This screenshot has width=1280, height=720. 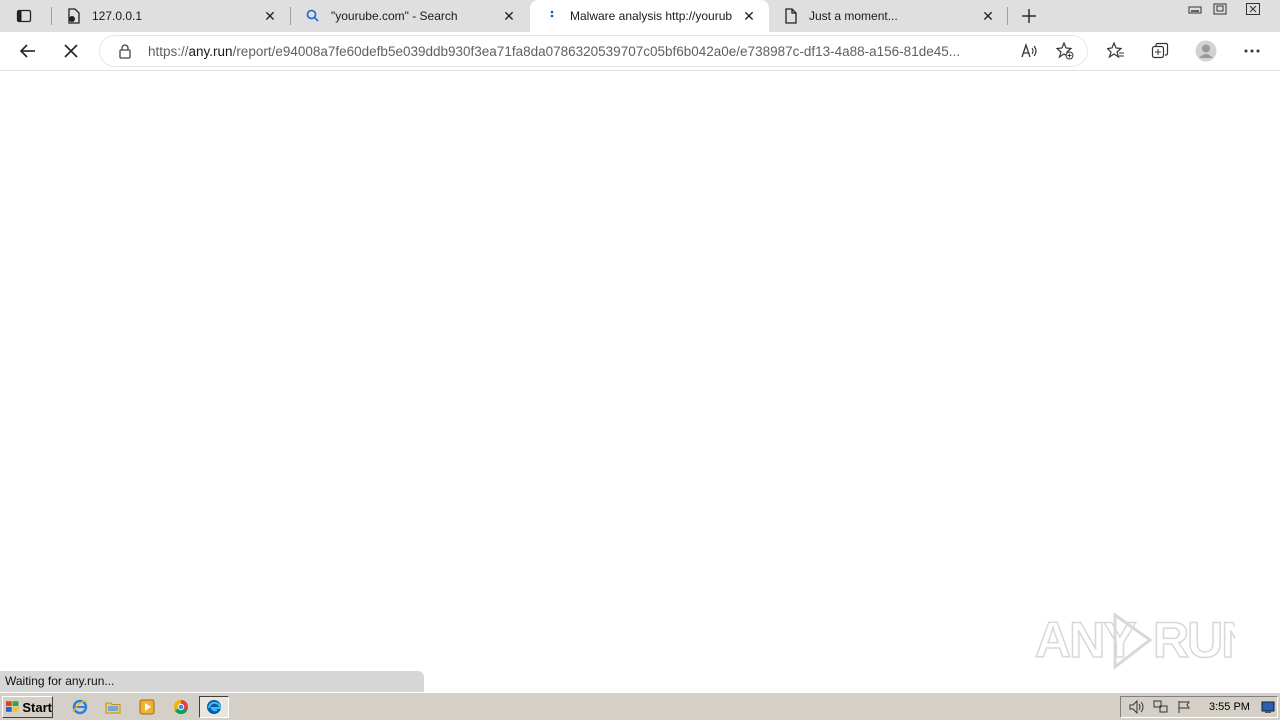 I want to click on window-close-button, so click(x=1253, y=9).